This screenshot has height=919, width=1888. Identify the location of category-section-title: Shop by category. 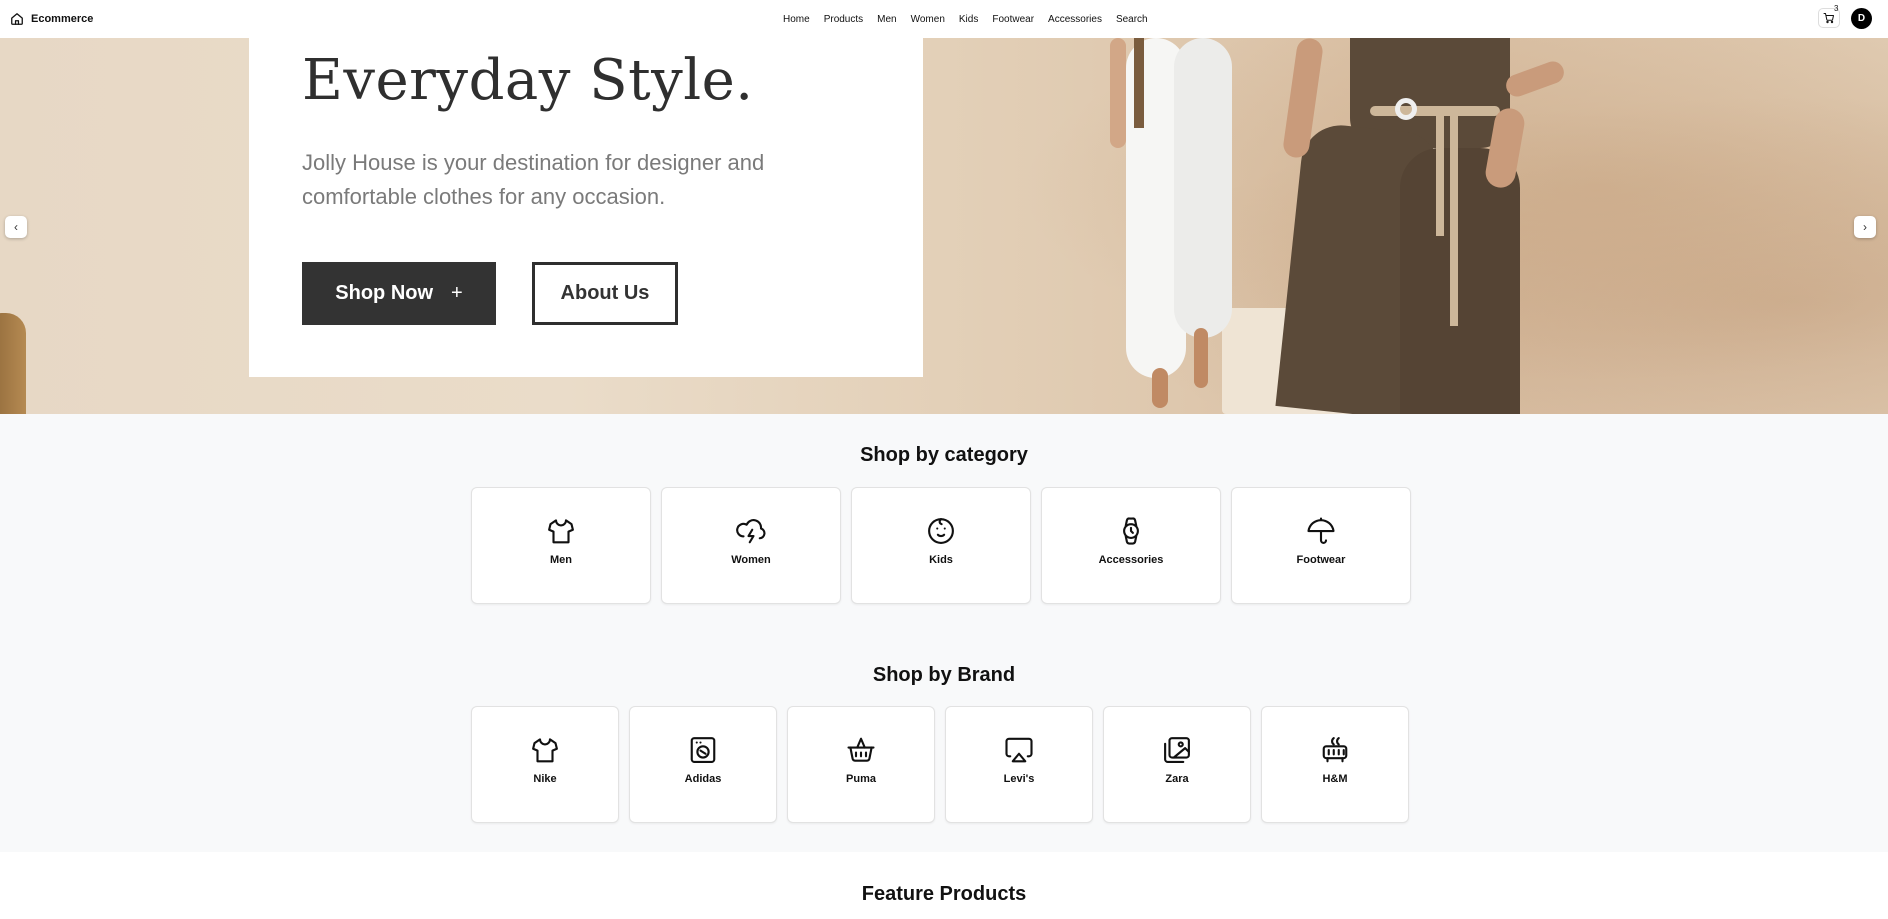
(944, 455).